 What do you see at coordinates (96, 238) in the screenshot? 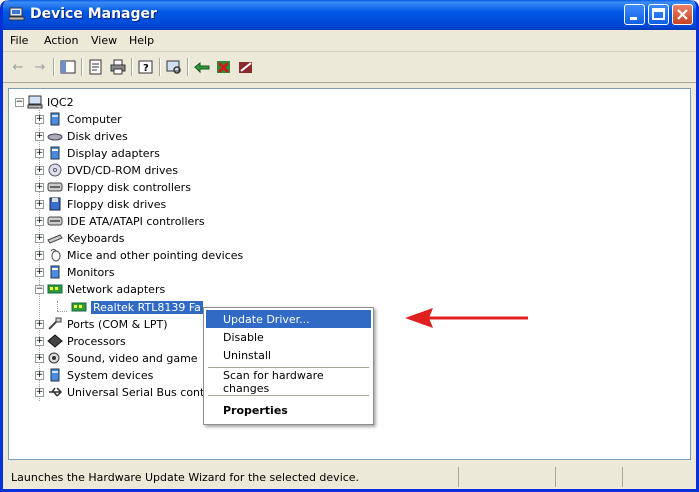
I see `tree-item-label: Keyboards` at bounding box center [96, 238].